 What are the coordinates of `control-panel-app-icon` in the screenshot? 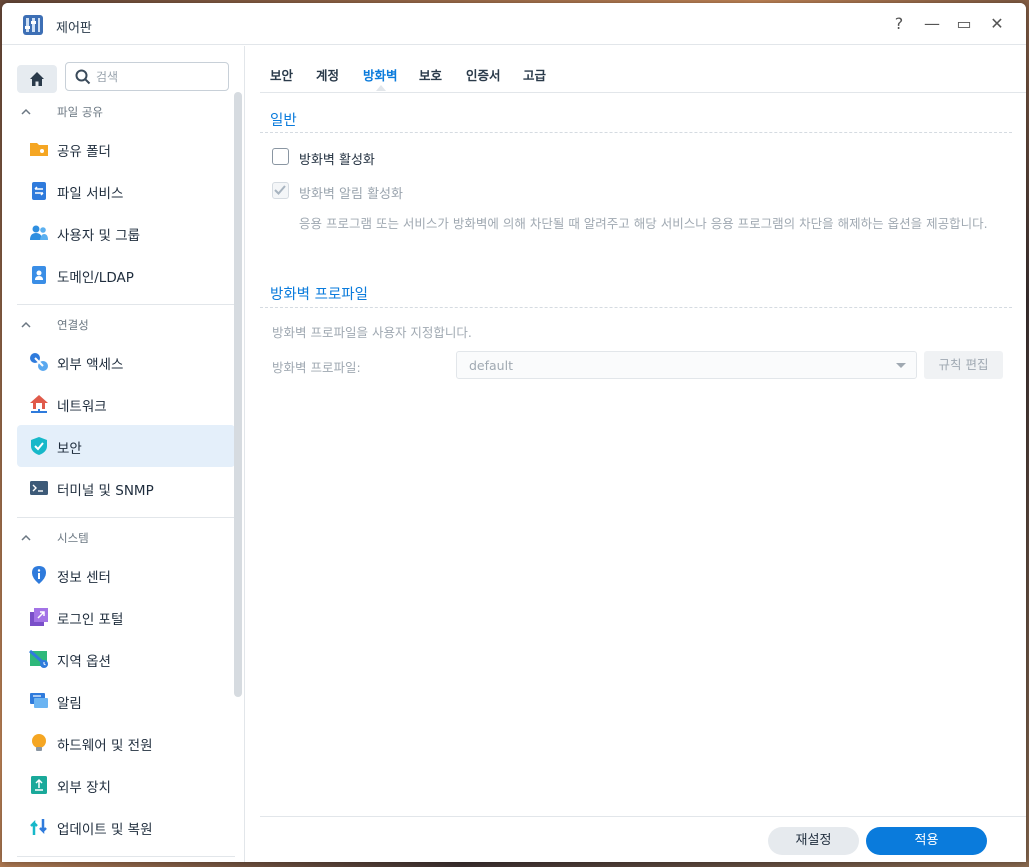 It's located at (33, 25).